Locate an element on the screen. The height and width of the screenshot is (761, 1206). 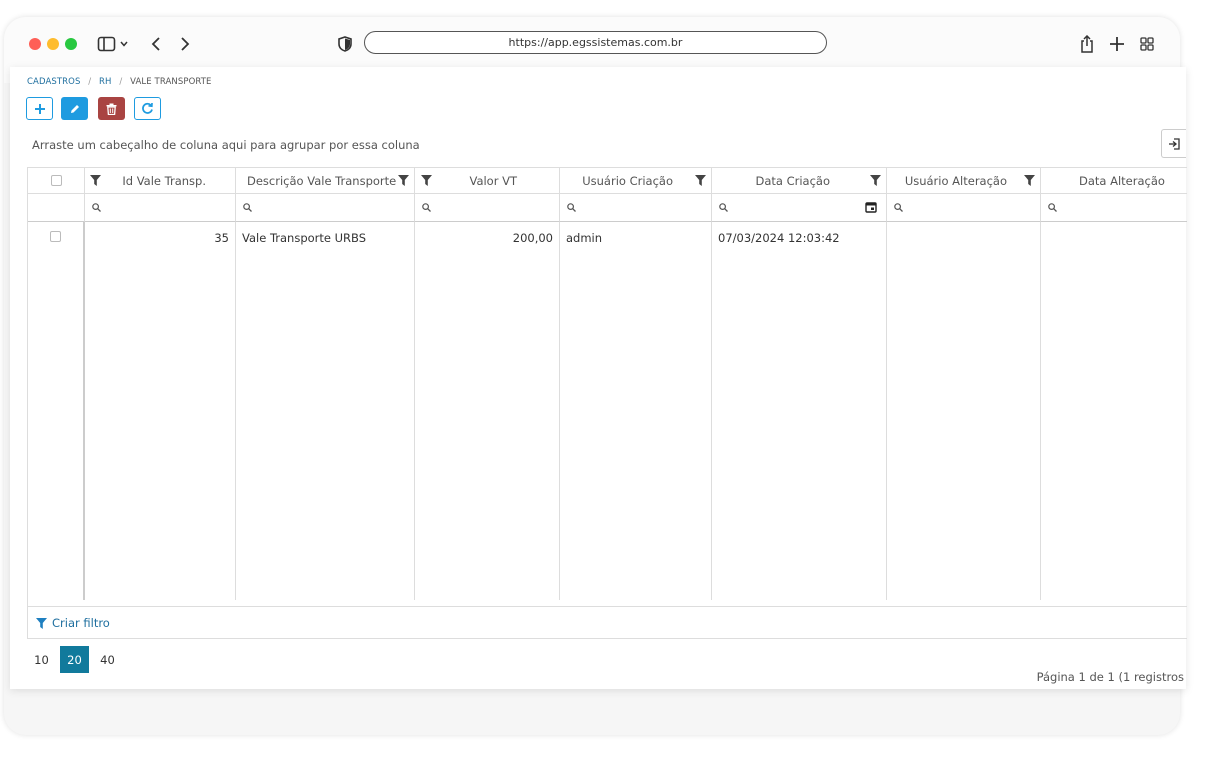
edit-button is located at coordinates (74, 108).